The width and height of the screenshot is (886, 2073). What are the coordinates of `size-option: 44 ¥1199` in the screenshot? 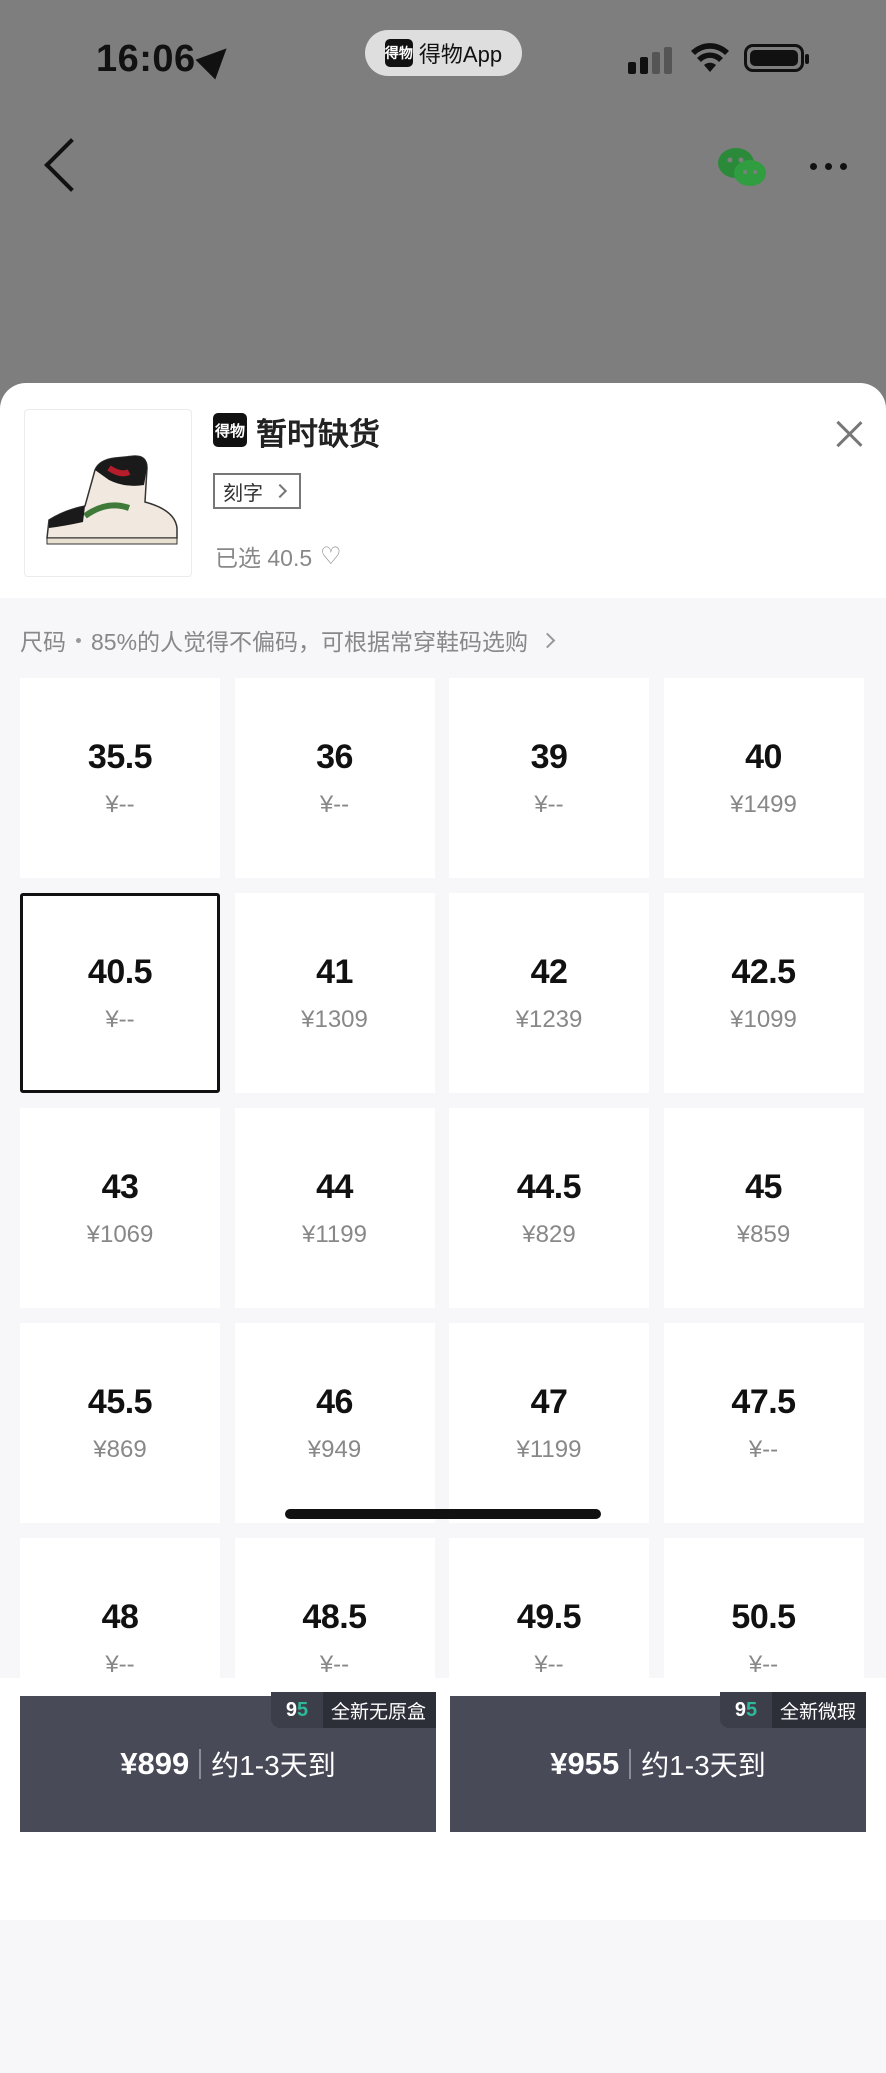 It's located at (334, 1208).